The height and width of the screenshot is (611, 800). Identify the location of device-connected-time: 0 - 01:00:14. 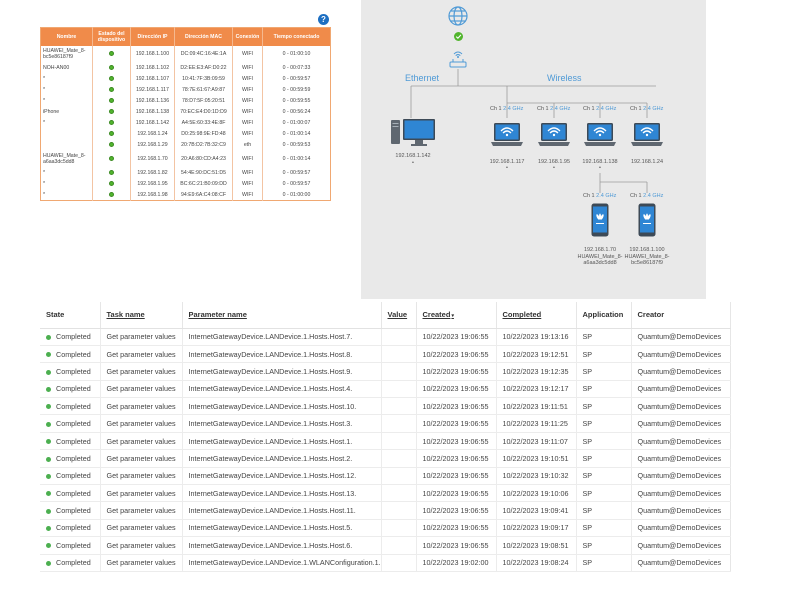
(296, 159).